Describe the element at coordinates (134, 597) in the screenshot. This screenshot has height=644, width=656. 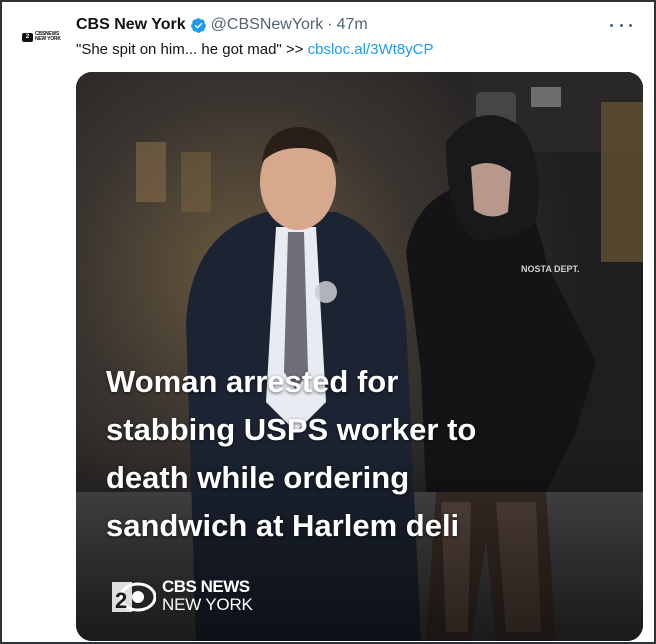
I see `cbs-eye-icon: 2` at that location.